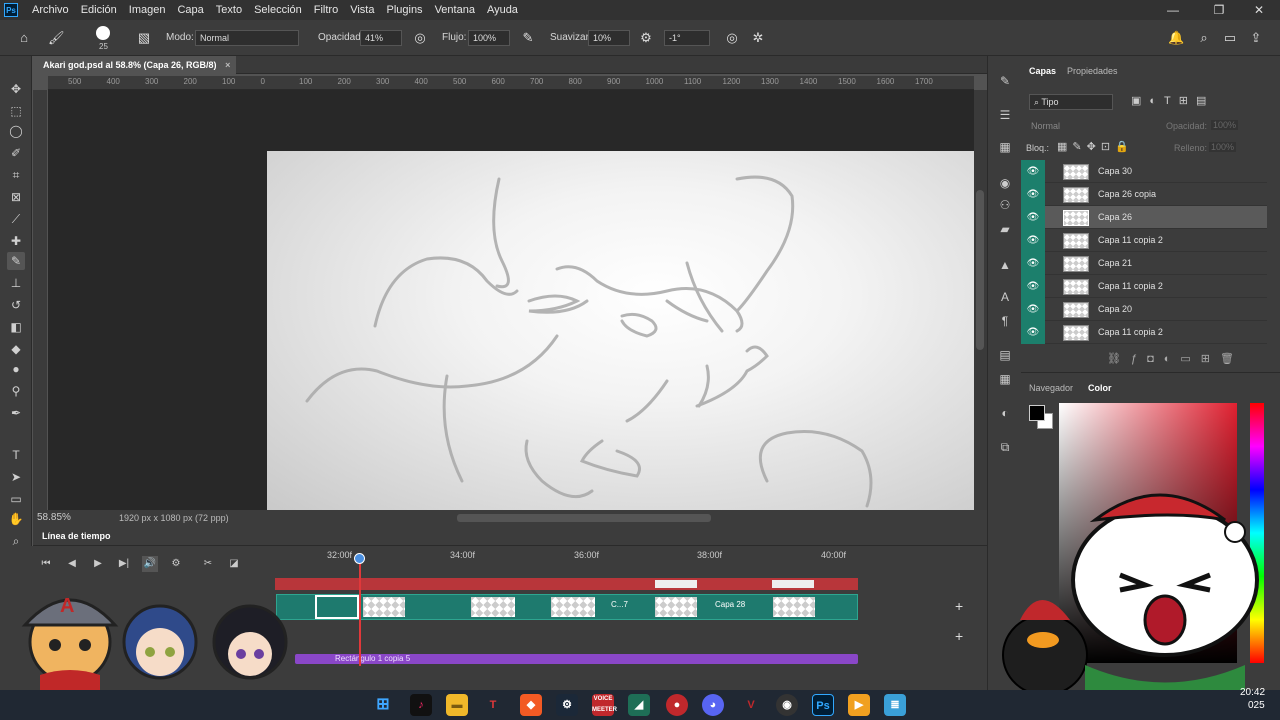  Describe the element at coordinates (150, 564) in the screenshot. I see `audio-icon: 🔊` at that location.